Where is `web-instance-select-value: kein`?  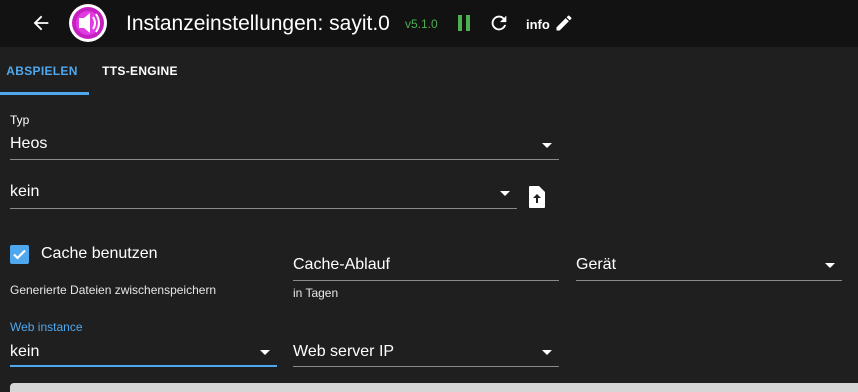
web-instance-select-value: kein is located at coordinates (25, 351).